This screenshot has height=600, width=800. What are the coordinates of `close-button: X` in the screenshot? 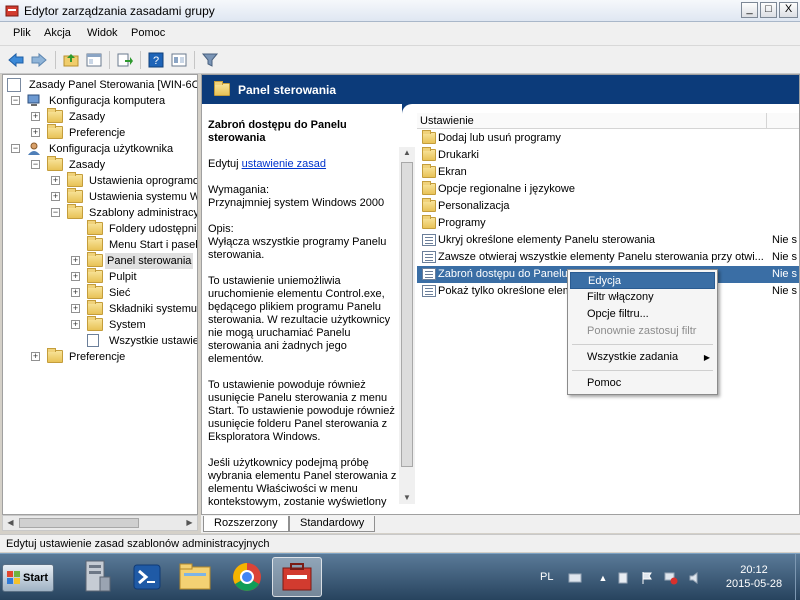 It's located at (788, 10).